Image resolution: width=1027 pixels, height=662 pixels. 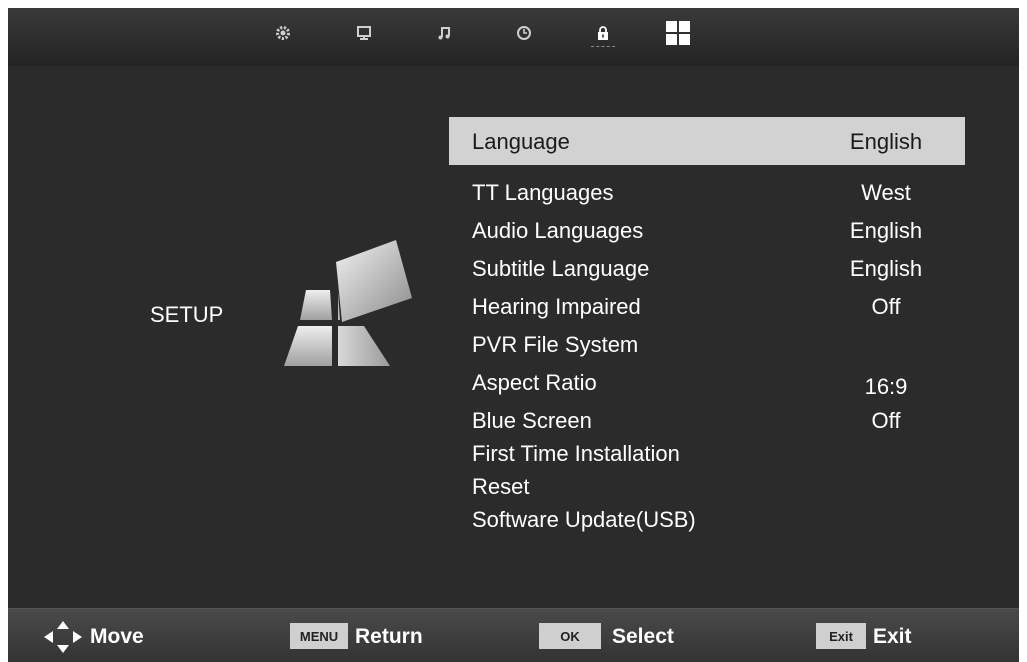 I want to click on menu-item-label: Audio Languages, so click(x=558, y=230).